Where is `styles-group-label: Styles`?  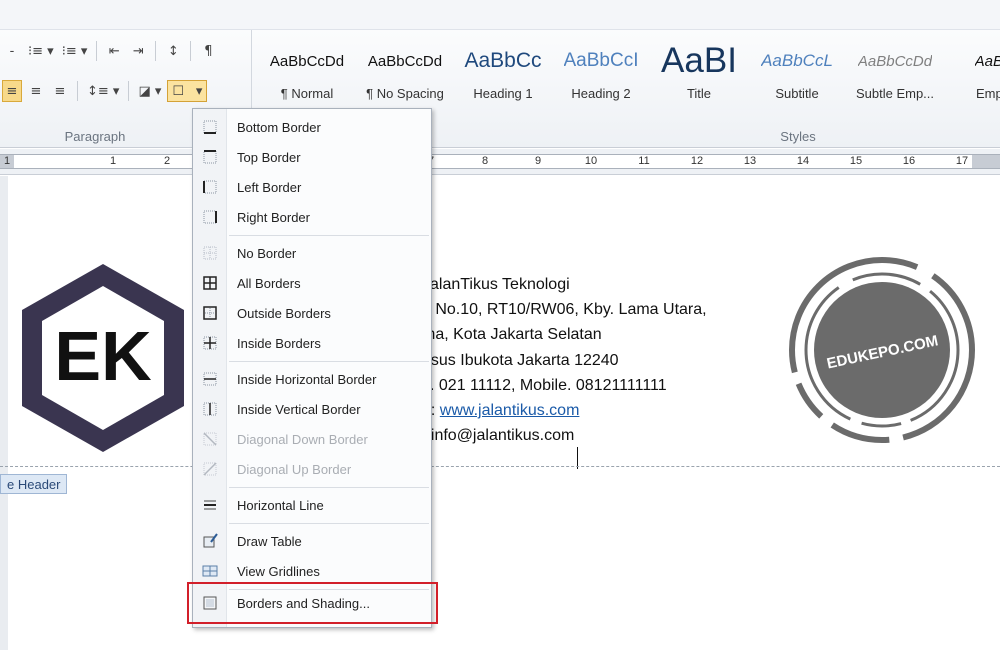 styles-group-label: Styles is located at coordinates (798, 136).